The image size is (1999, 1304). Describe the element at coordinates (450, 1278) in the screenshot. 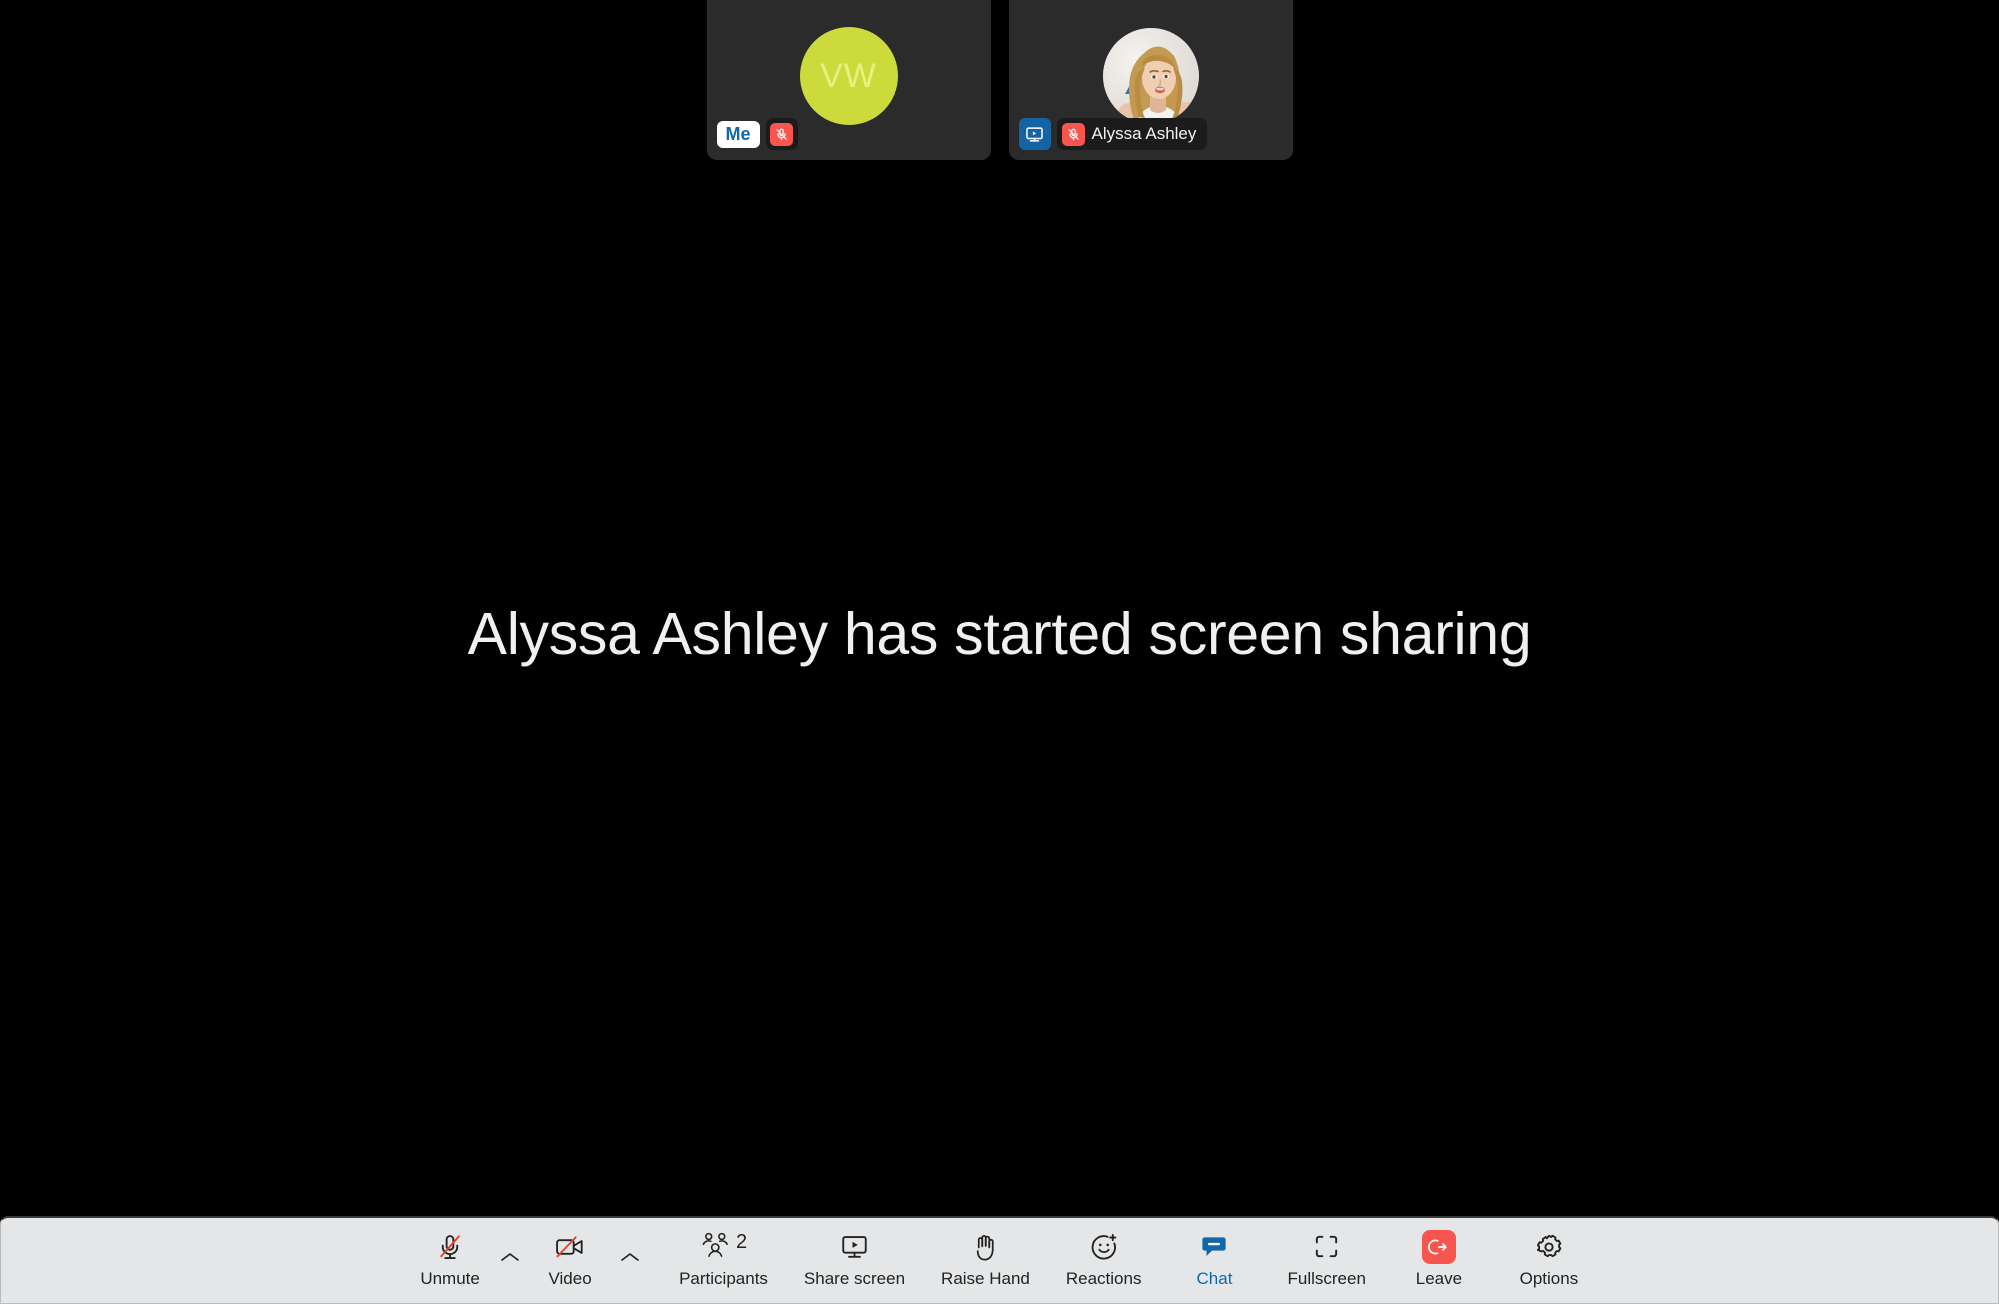

I see `toolbar-label-unmute: Unmute` at that location.